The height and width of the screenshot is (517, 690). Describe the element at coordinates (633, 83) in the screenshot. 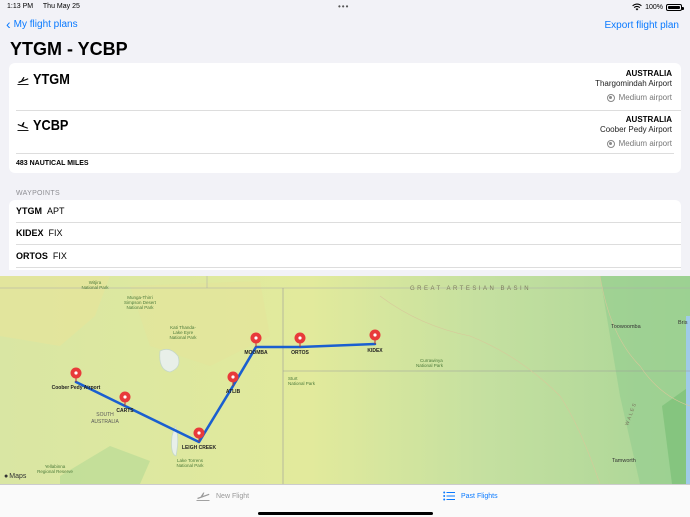

I see `departure-airport-name: Thargomindah Airport` at that location.